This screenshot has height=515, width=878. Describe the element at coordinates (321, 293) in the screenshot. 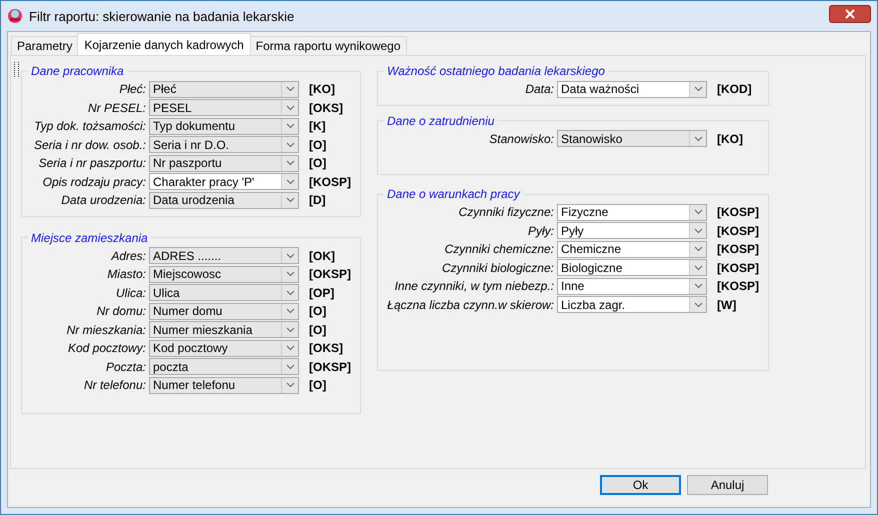

I see `field-code: [OP]` at that location.